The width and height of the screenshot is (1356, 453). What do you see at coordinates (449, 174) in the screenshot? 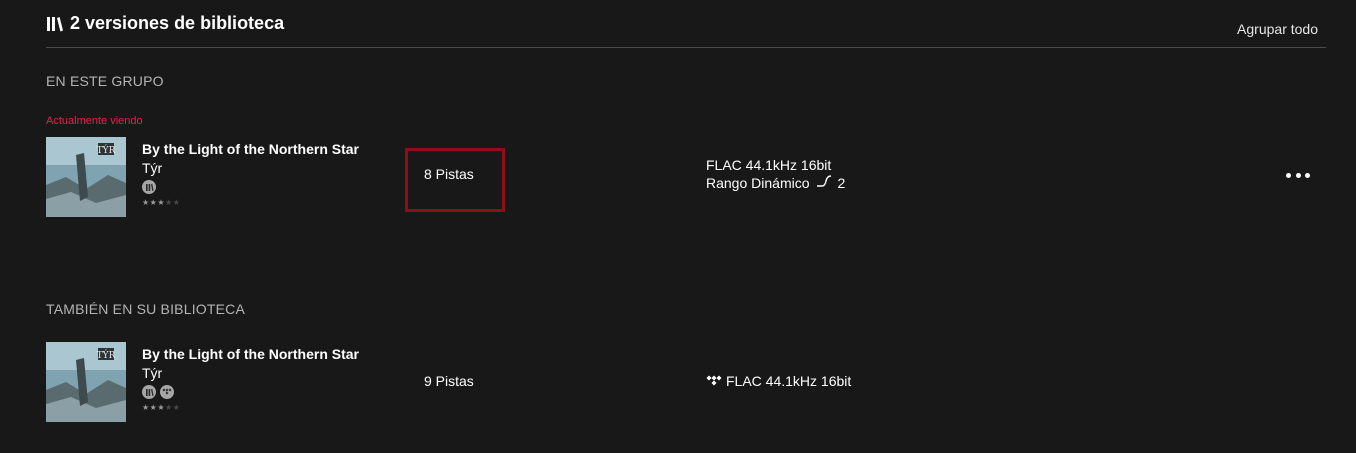
I see `track-count: 8 Pistas` at bounding box center [449, 174].